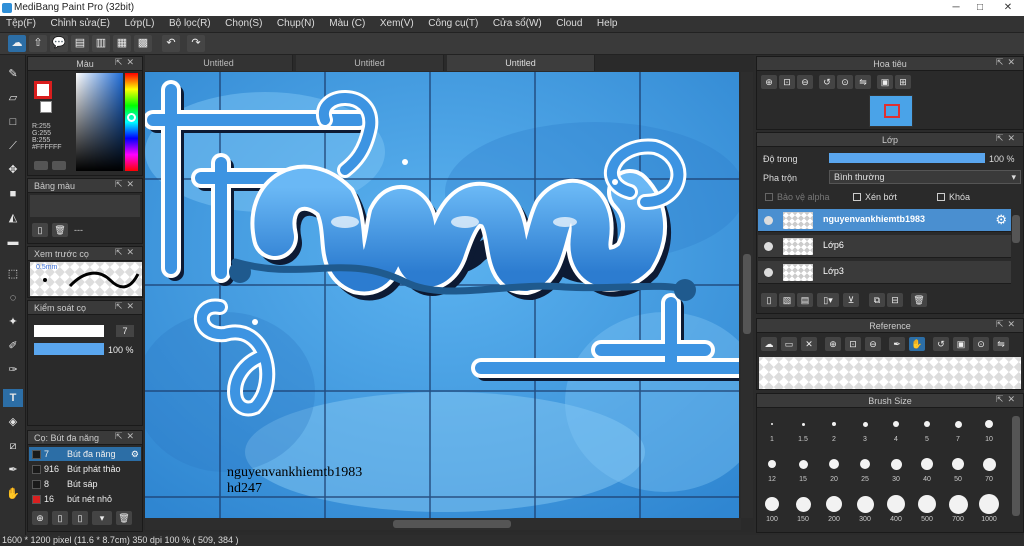 This screenshot has height=546, width=1024. Describe the element at coordinates (59, 43) in the screenshot. I see `comment-icon: 💬` at that location.